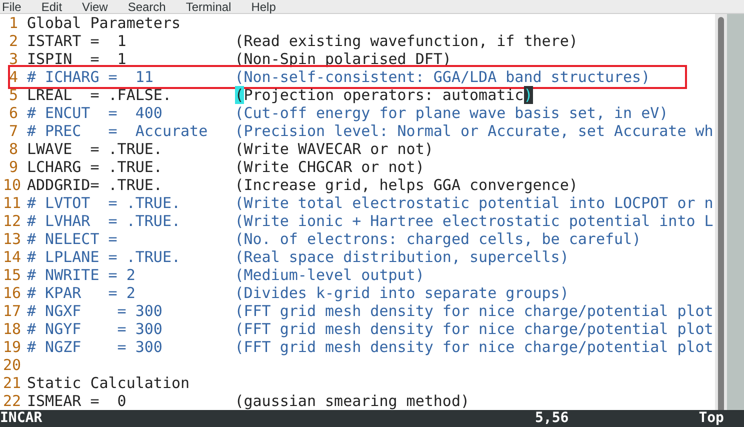 This screenshot has height=427, width=744. What do you see at coordinates (13, 149) in the screenshot?
I see `line-number: 8` at bounding box center [13, 149].